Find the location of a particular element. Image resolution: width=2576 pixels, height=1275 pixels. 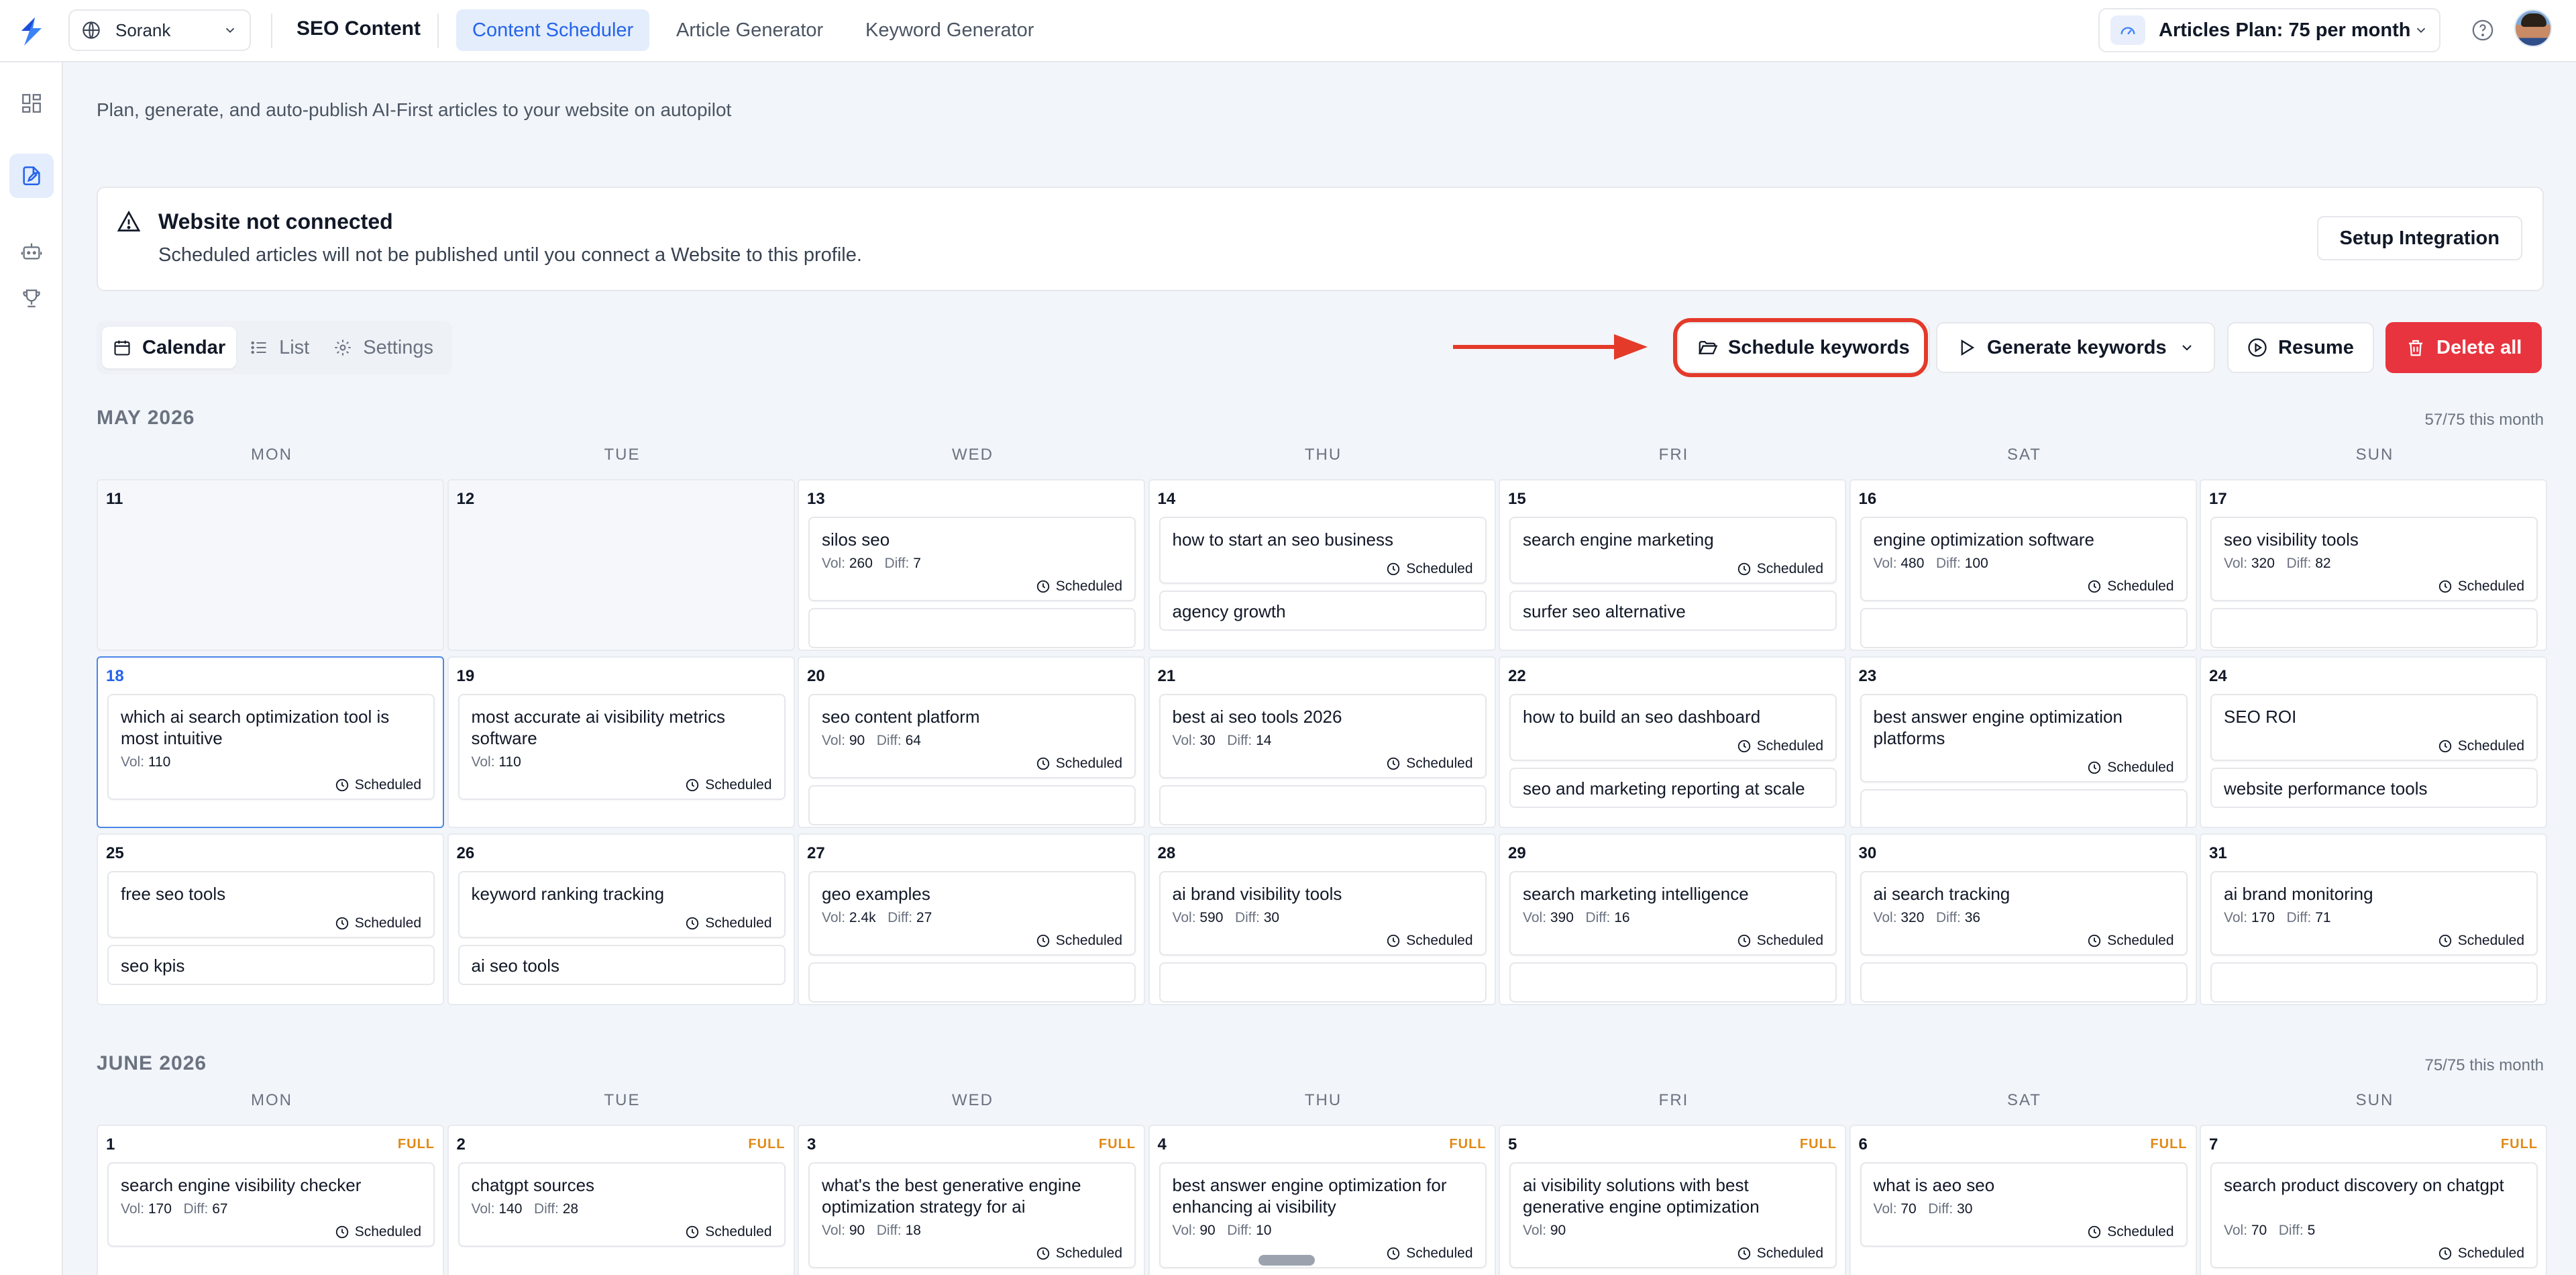

keyword-card: SEO ROI Scheduled is located at coordinates (2374, 727).